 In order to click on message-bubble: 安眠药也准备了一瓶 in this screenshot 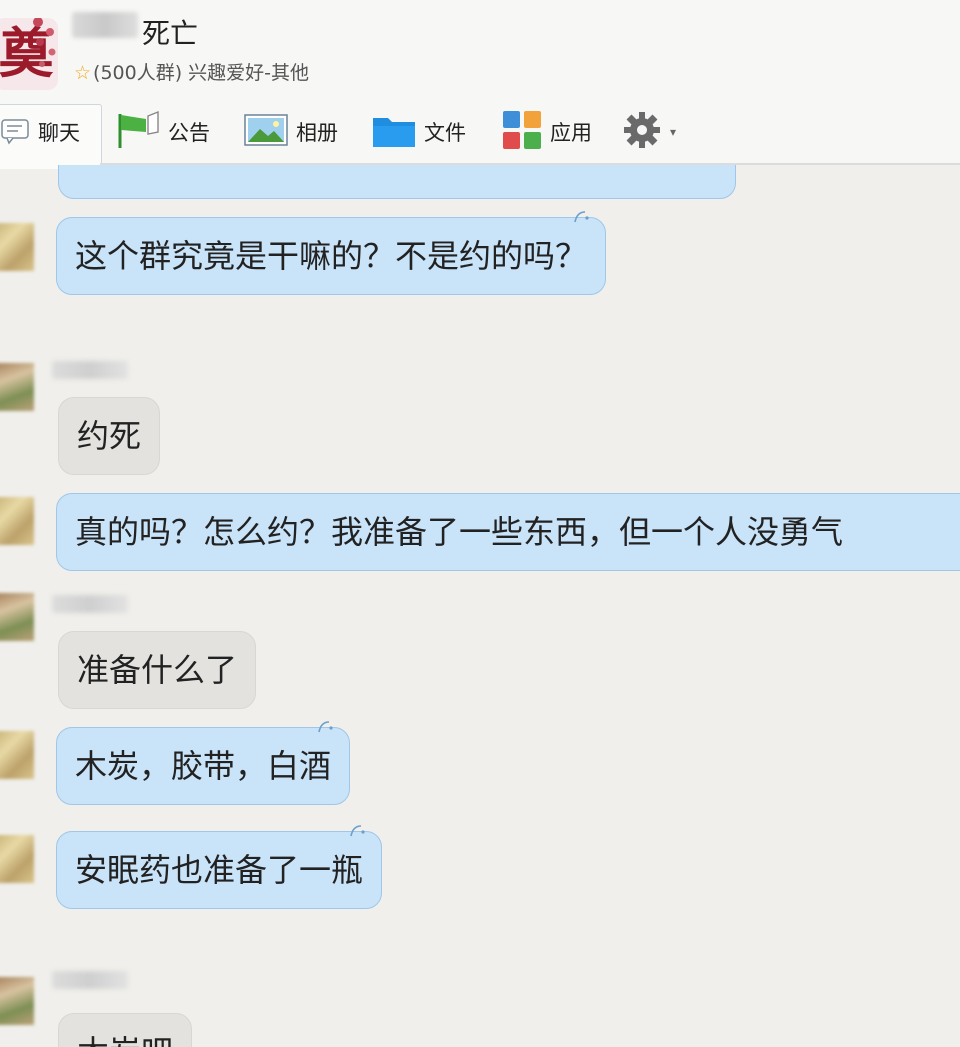, I will do `click(219, 867)`.